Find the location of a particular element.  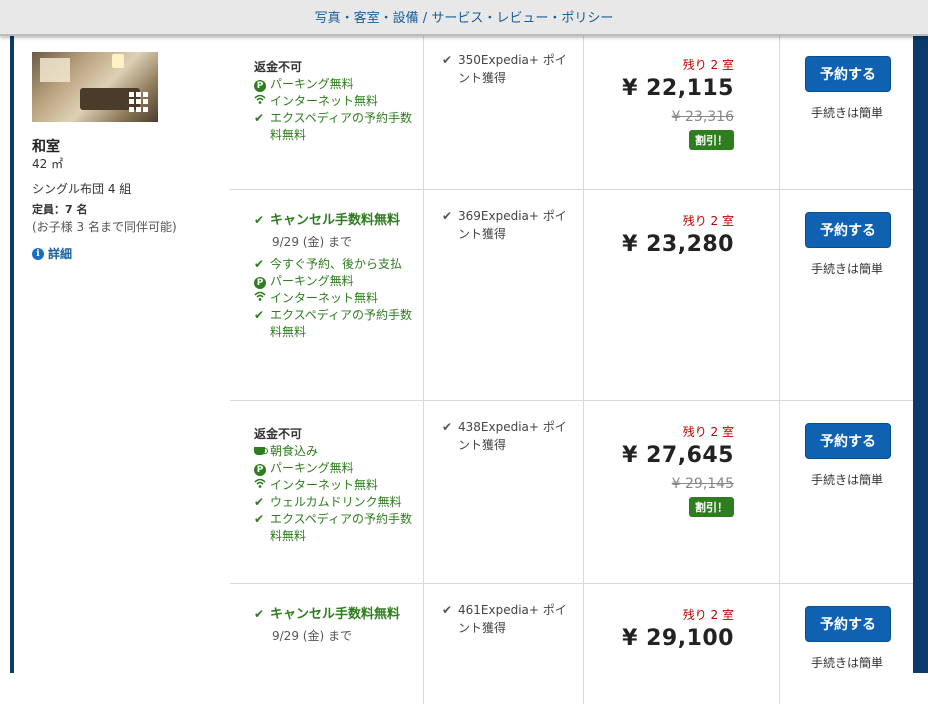

price: ¥ 22,115 is located at coordinates (678, 88).